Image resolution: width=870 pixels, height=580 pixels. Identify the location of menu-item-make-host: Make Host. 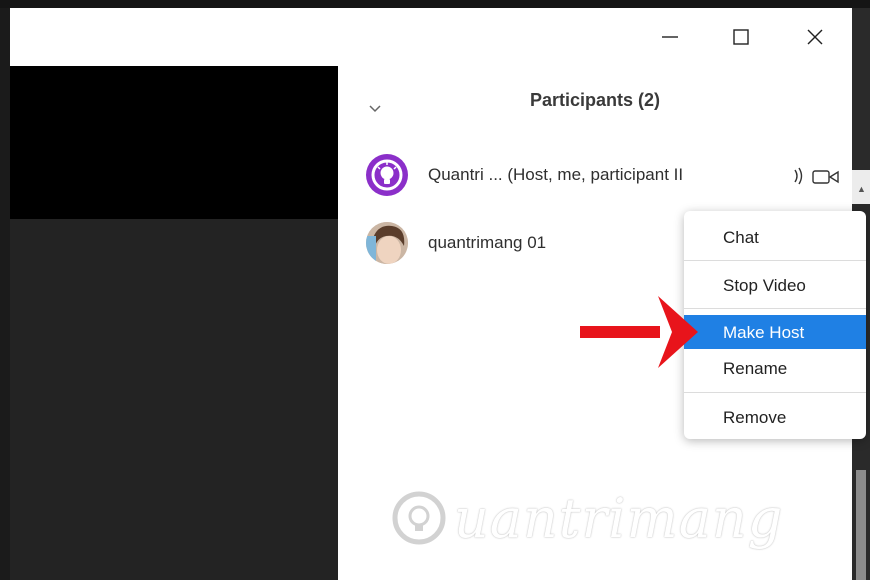
(775, 332).